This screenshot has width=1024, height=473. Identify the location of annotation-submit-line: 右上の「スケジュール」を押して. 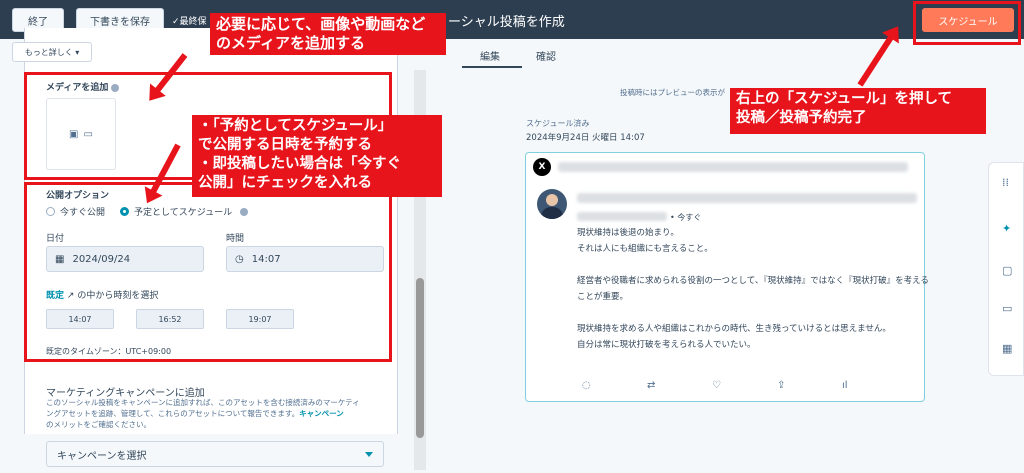
(844, 99).